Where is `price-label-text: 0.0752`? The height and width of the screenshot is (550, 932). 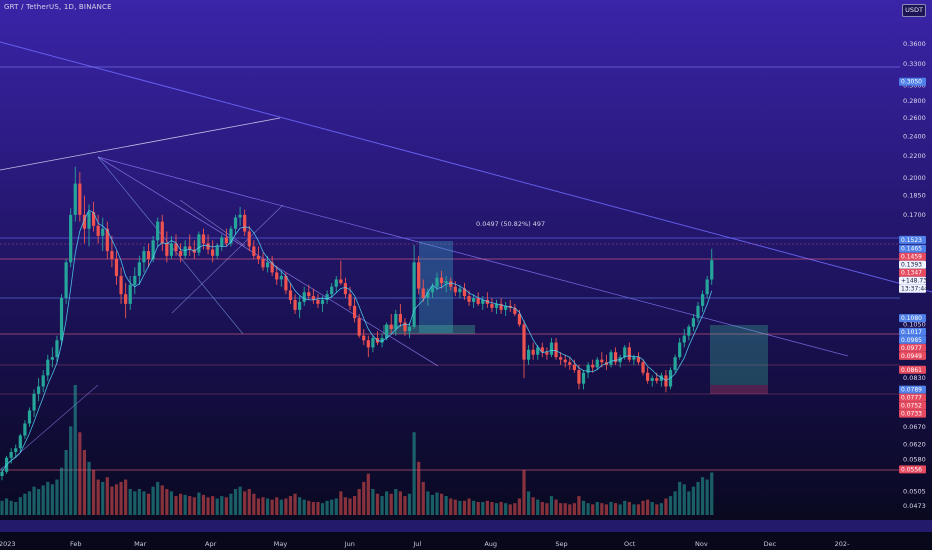 price-label-text: 0.0752 is located at coordinates (911, 406).